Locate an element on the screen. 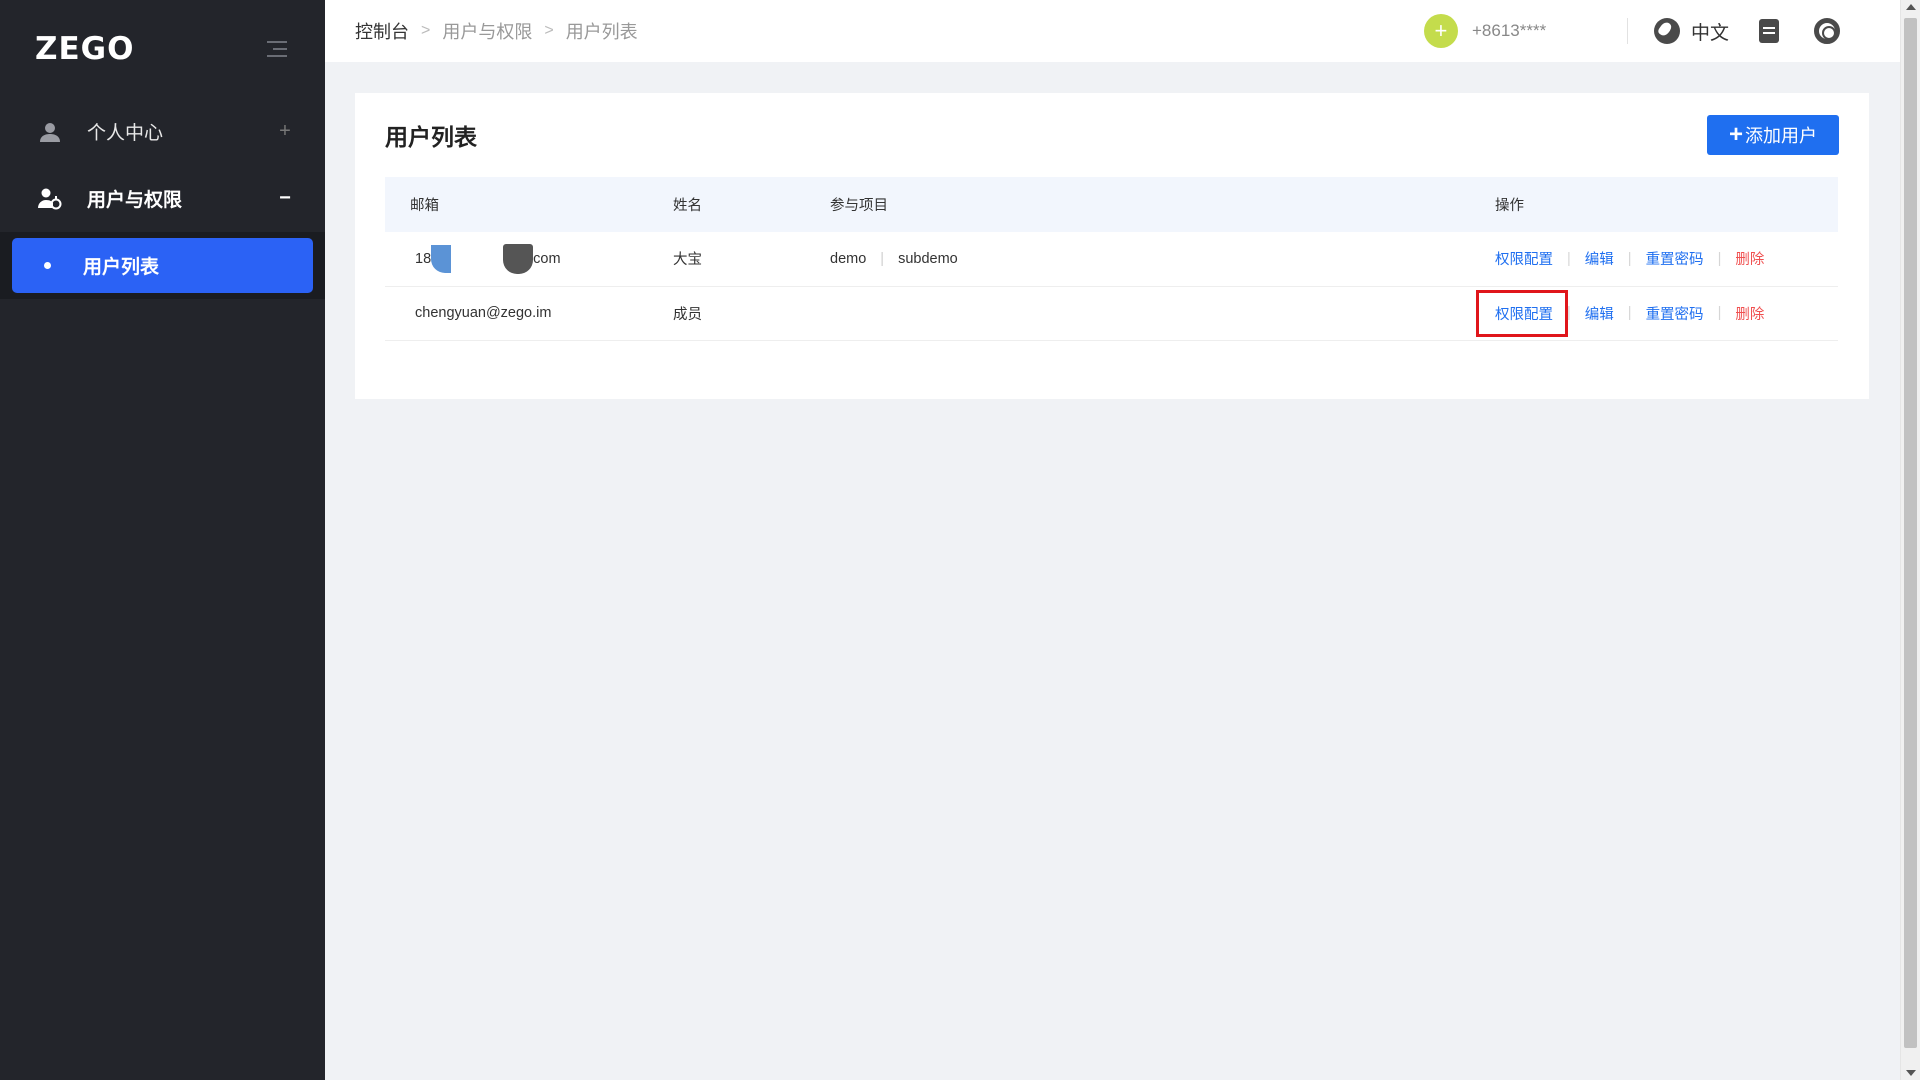 The height and width of the screenshot is (1080, 1920). user-permission-icon is located at coordinates (50, 199).